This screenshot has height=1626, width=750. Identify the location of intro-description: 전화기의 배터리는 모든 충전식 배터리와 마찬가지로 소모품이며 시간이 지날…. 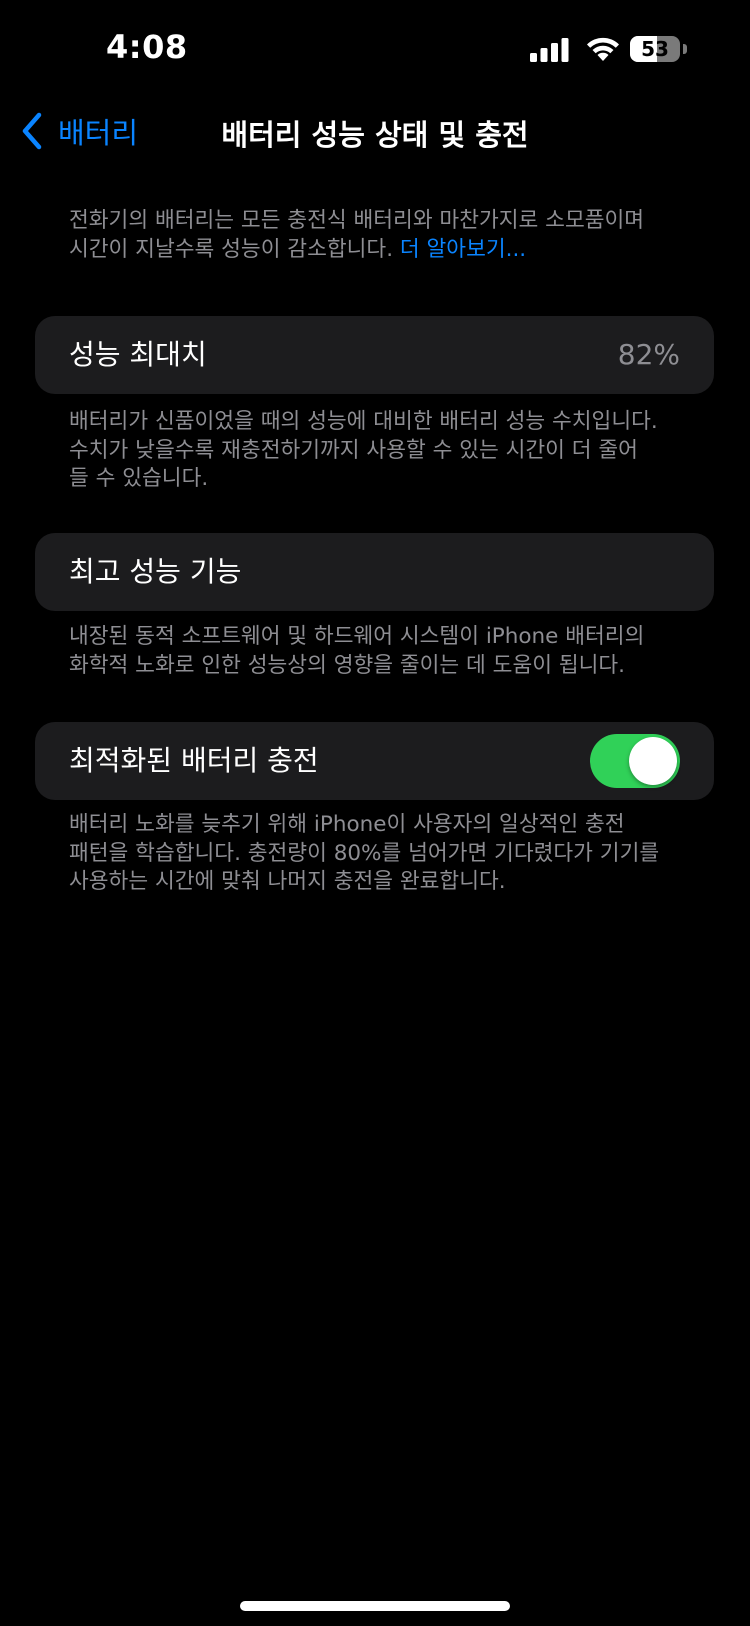
(357, 235).